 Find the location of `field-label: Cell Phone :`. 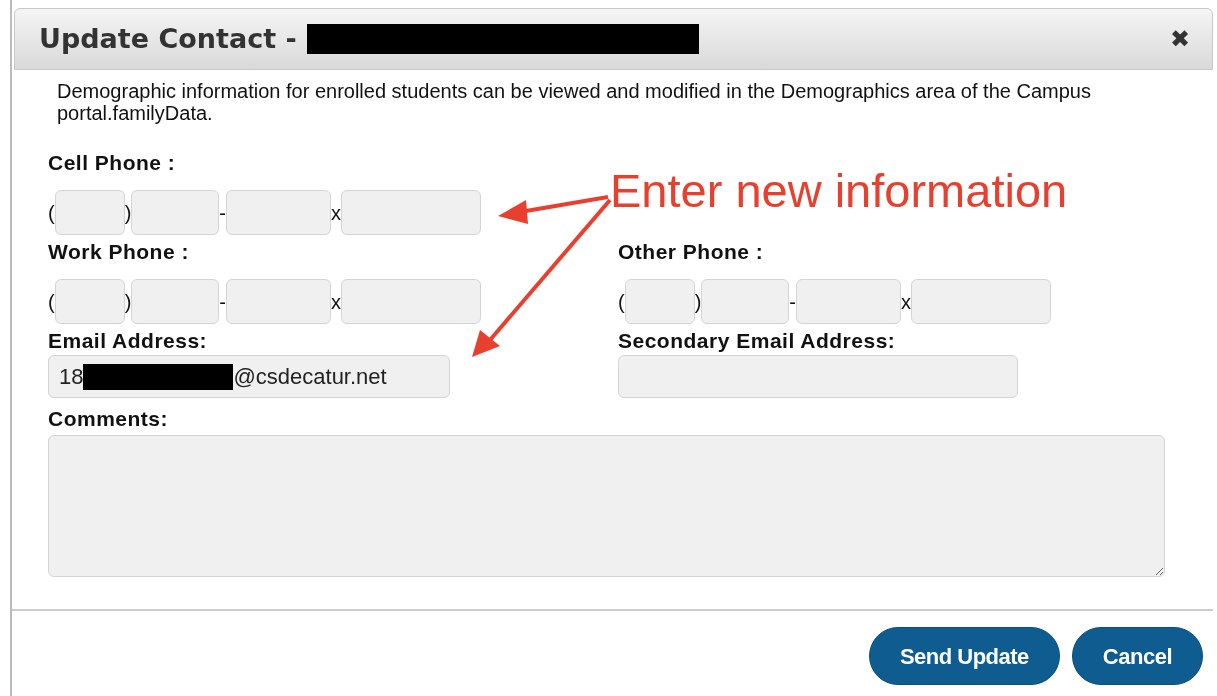

field-label: Cell Phone : is located at coordinates (112, 163).